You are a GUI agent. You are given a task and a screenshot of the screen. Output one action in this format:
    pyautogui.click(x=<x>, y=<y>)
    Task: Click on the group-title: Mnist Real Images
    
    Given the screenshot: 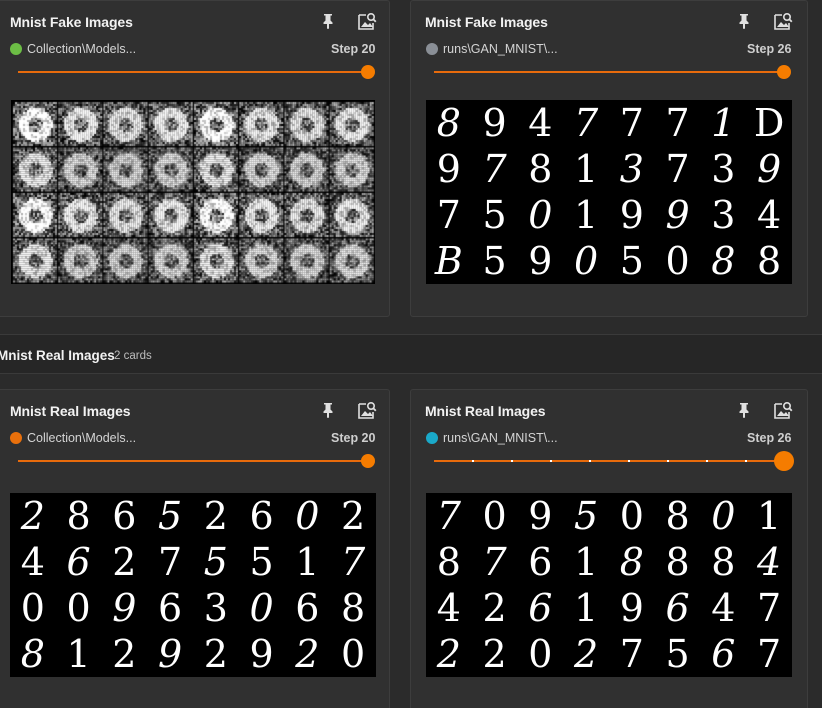 What is the action you would take?
    pyautogui.click(x=57, y=355)
    